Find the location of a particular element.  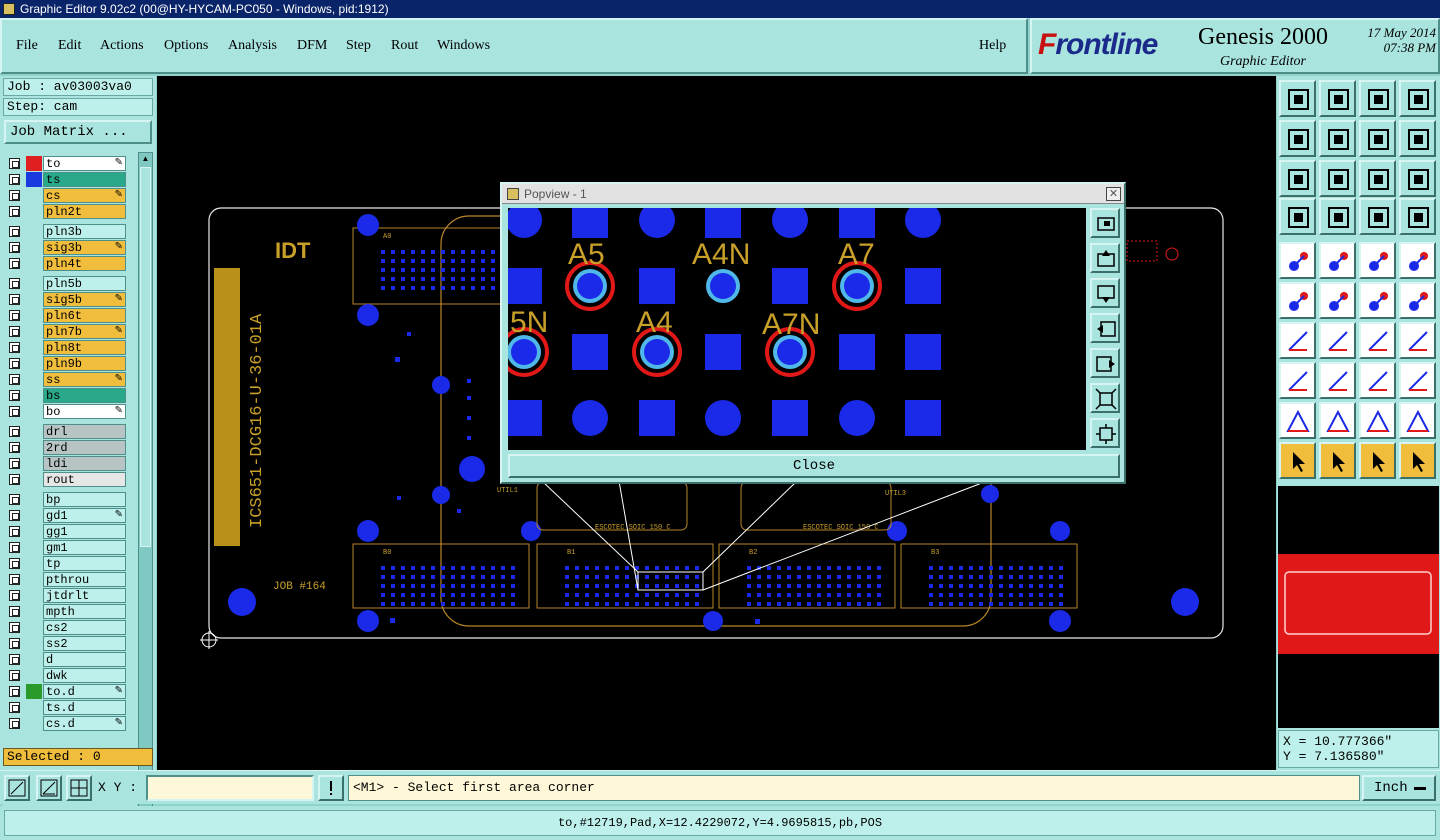

layer-row: cs.d ✎ is located at coordinates (66, 723).